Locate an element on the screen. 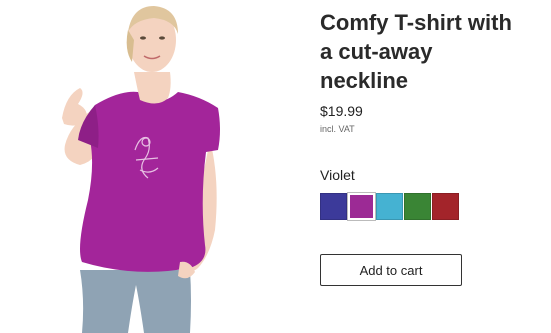  selected-color-label: Violet is located at coordinates (337, 175).